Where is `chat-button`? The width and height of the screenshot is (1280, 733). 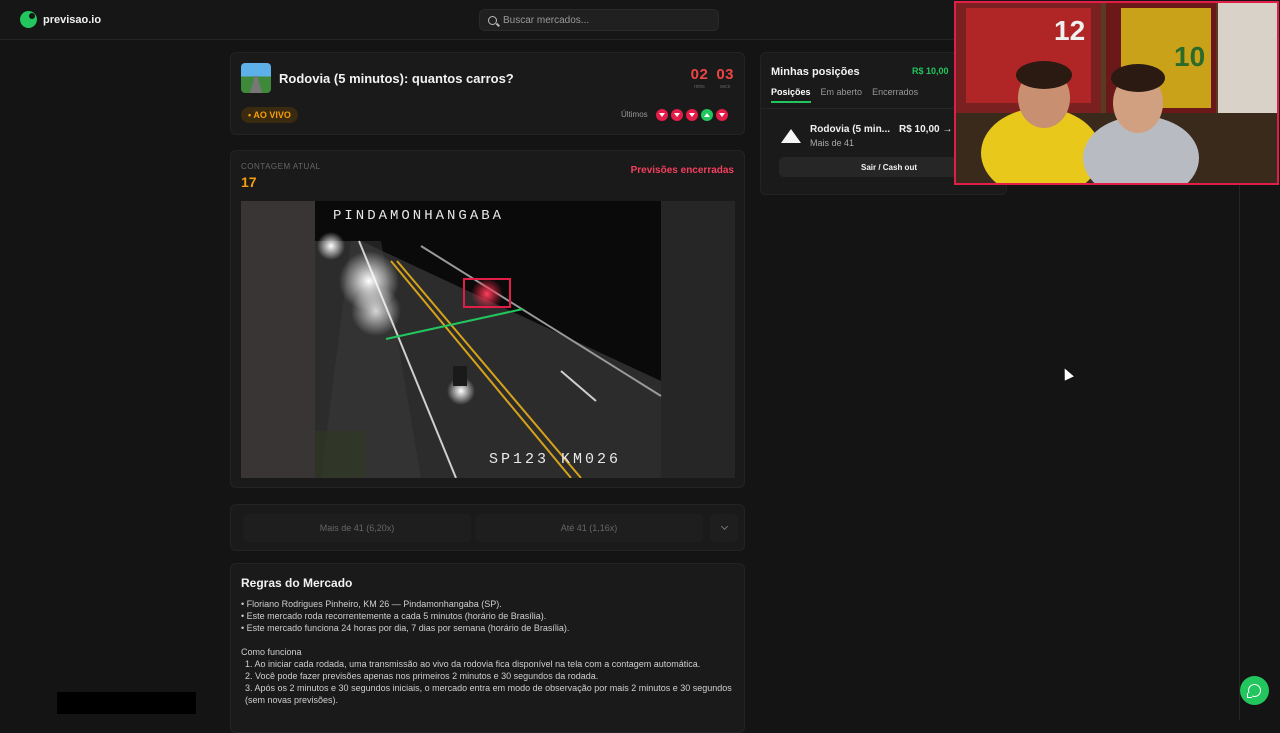 chat-button is located at coordinates (1254, 690).